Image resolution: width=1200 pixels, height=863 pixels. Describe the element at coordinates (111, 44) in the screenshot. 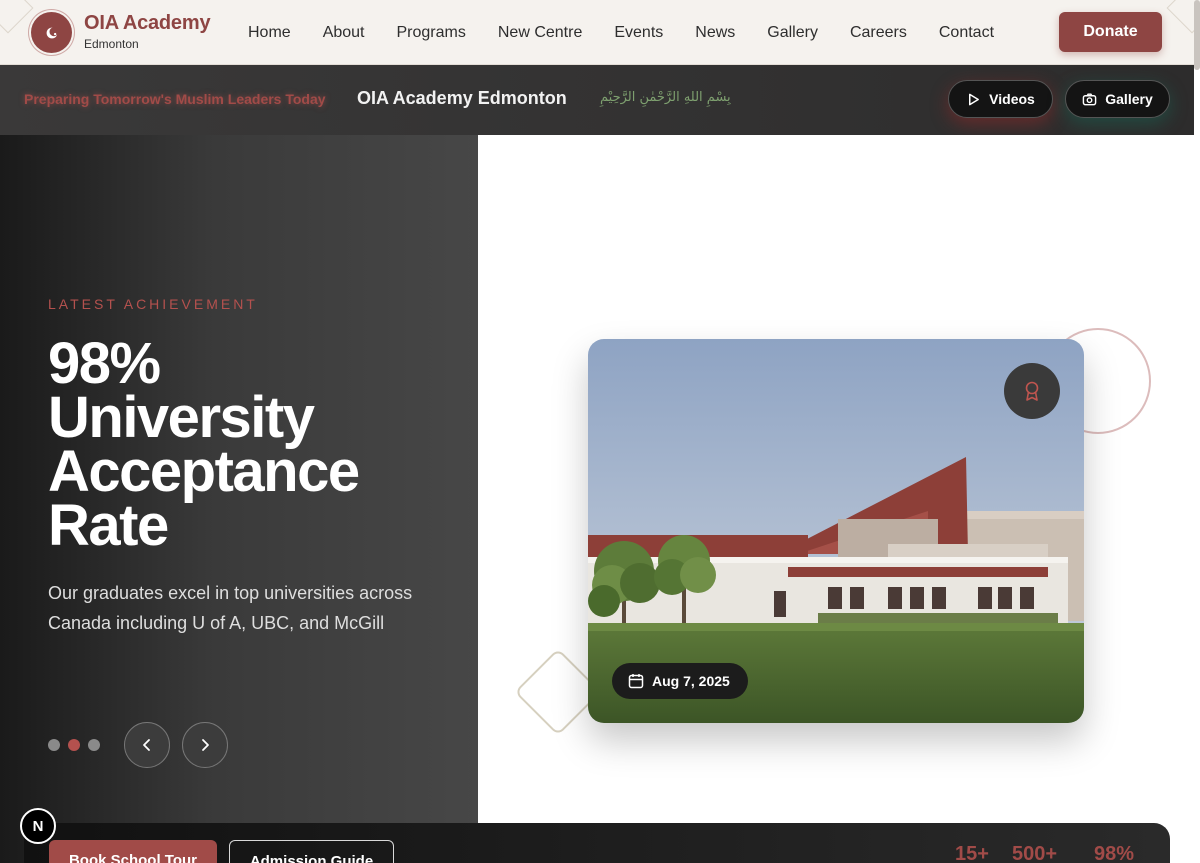

I see `brand-subtitle: Edmonton` at that location.